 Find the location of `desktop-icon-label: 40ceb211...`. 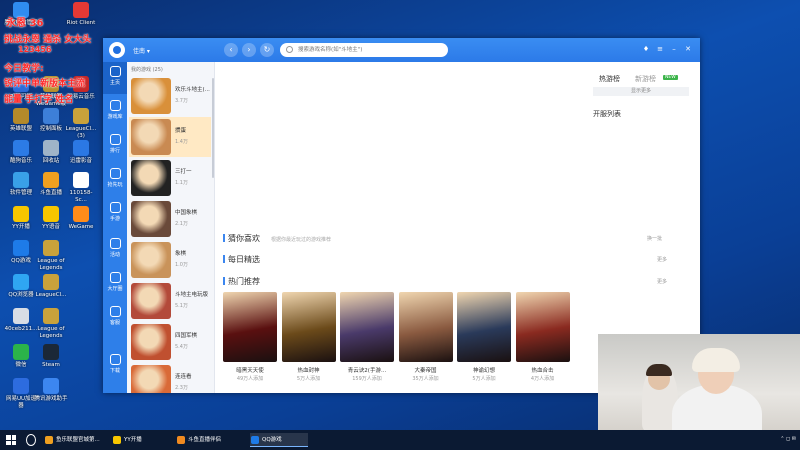

desktop-icon-label: 40ceb211... is located at coordinates (21, 329).